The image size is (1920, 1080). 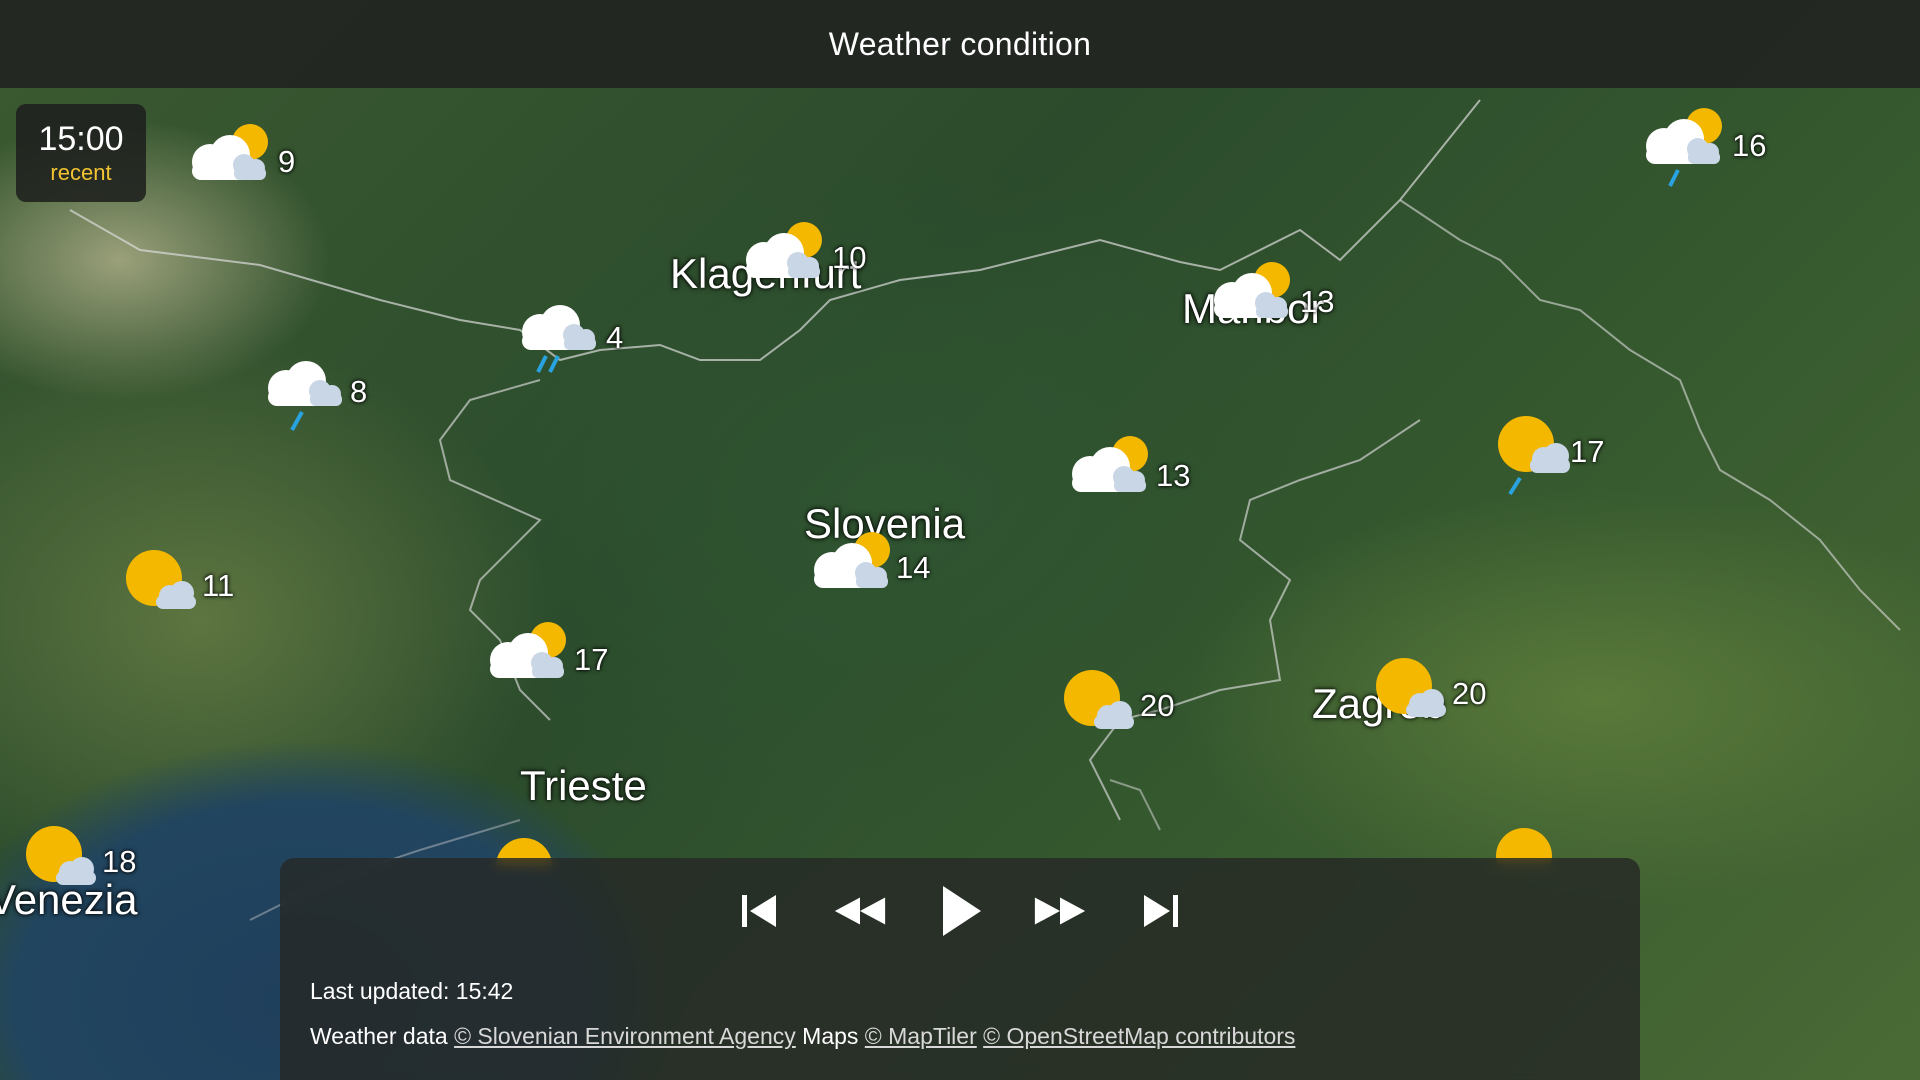 I want to click on temperature-label: 14, so click(x=913, y=567).